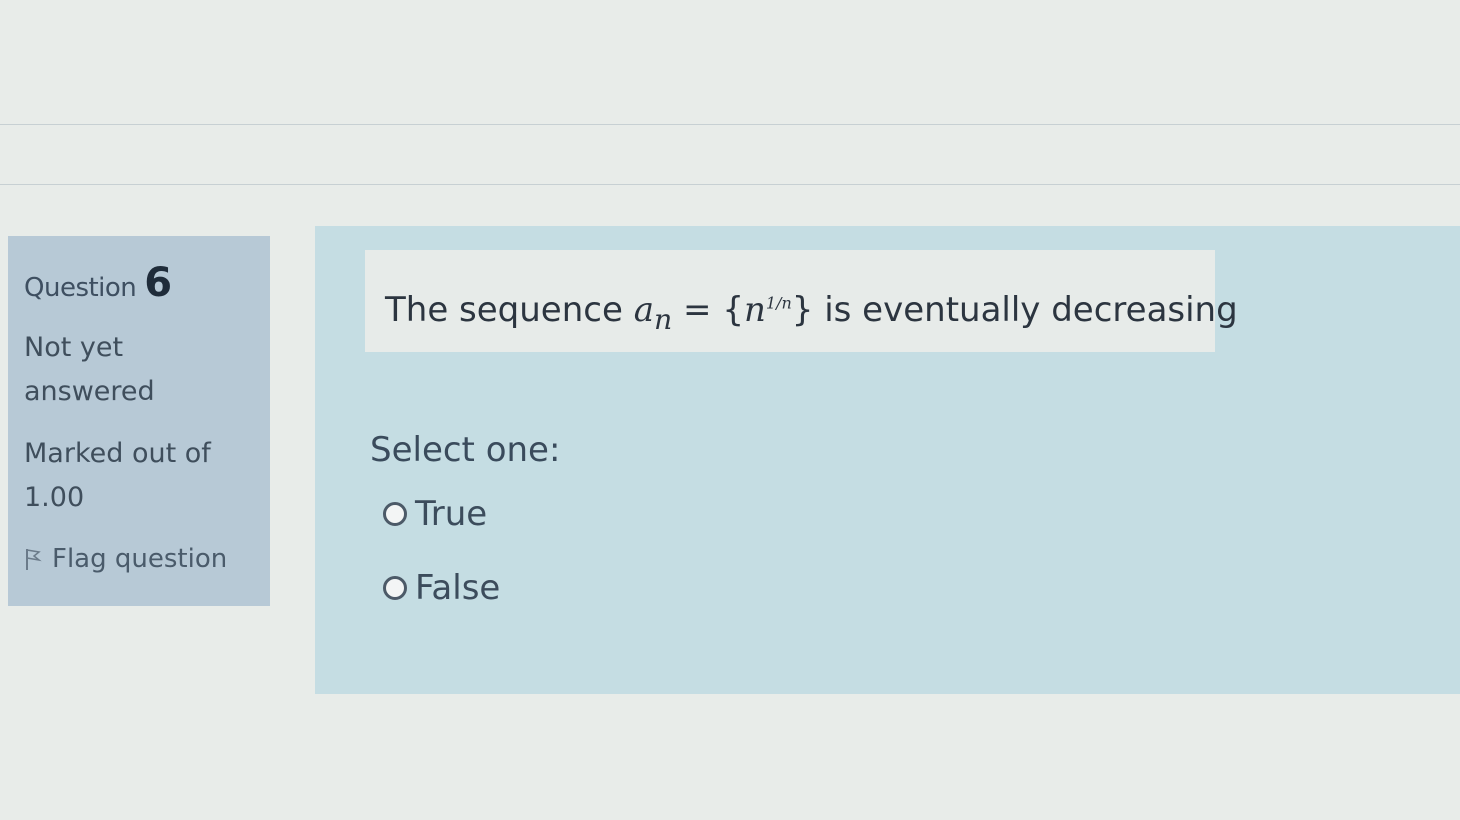 This screenshot has width=1460, height=820. I want to click on question-suffix: is eventually decreasing, so click(1025, 310).